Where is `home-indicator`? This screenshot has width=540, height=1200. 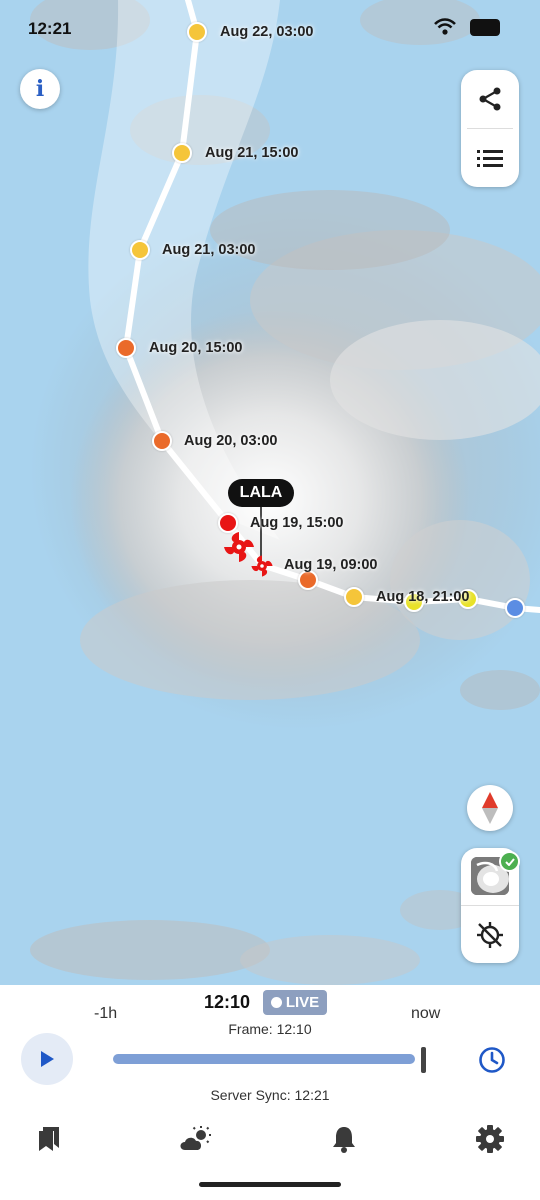
home-indicator is located at coordinates (270, 1184).